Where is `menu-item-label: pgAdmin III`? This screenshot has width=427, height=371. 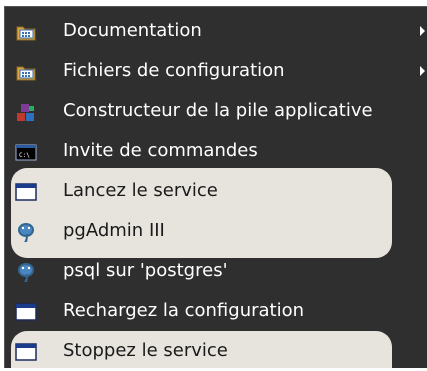
menu-item-label: pgAdmin III is located at coordinates (114, 230).